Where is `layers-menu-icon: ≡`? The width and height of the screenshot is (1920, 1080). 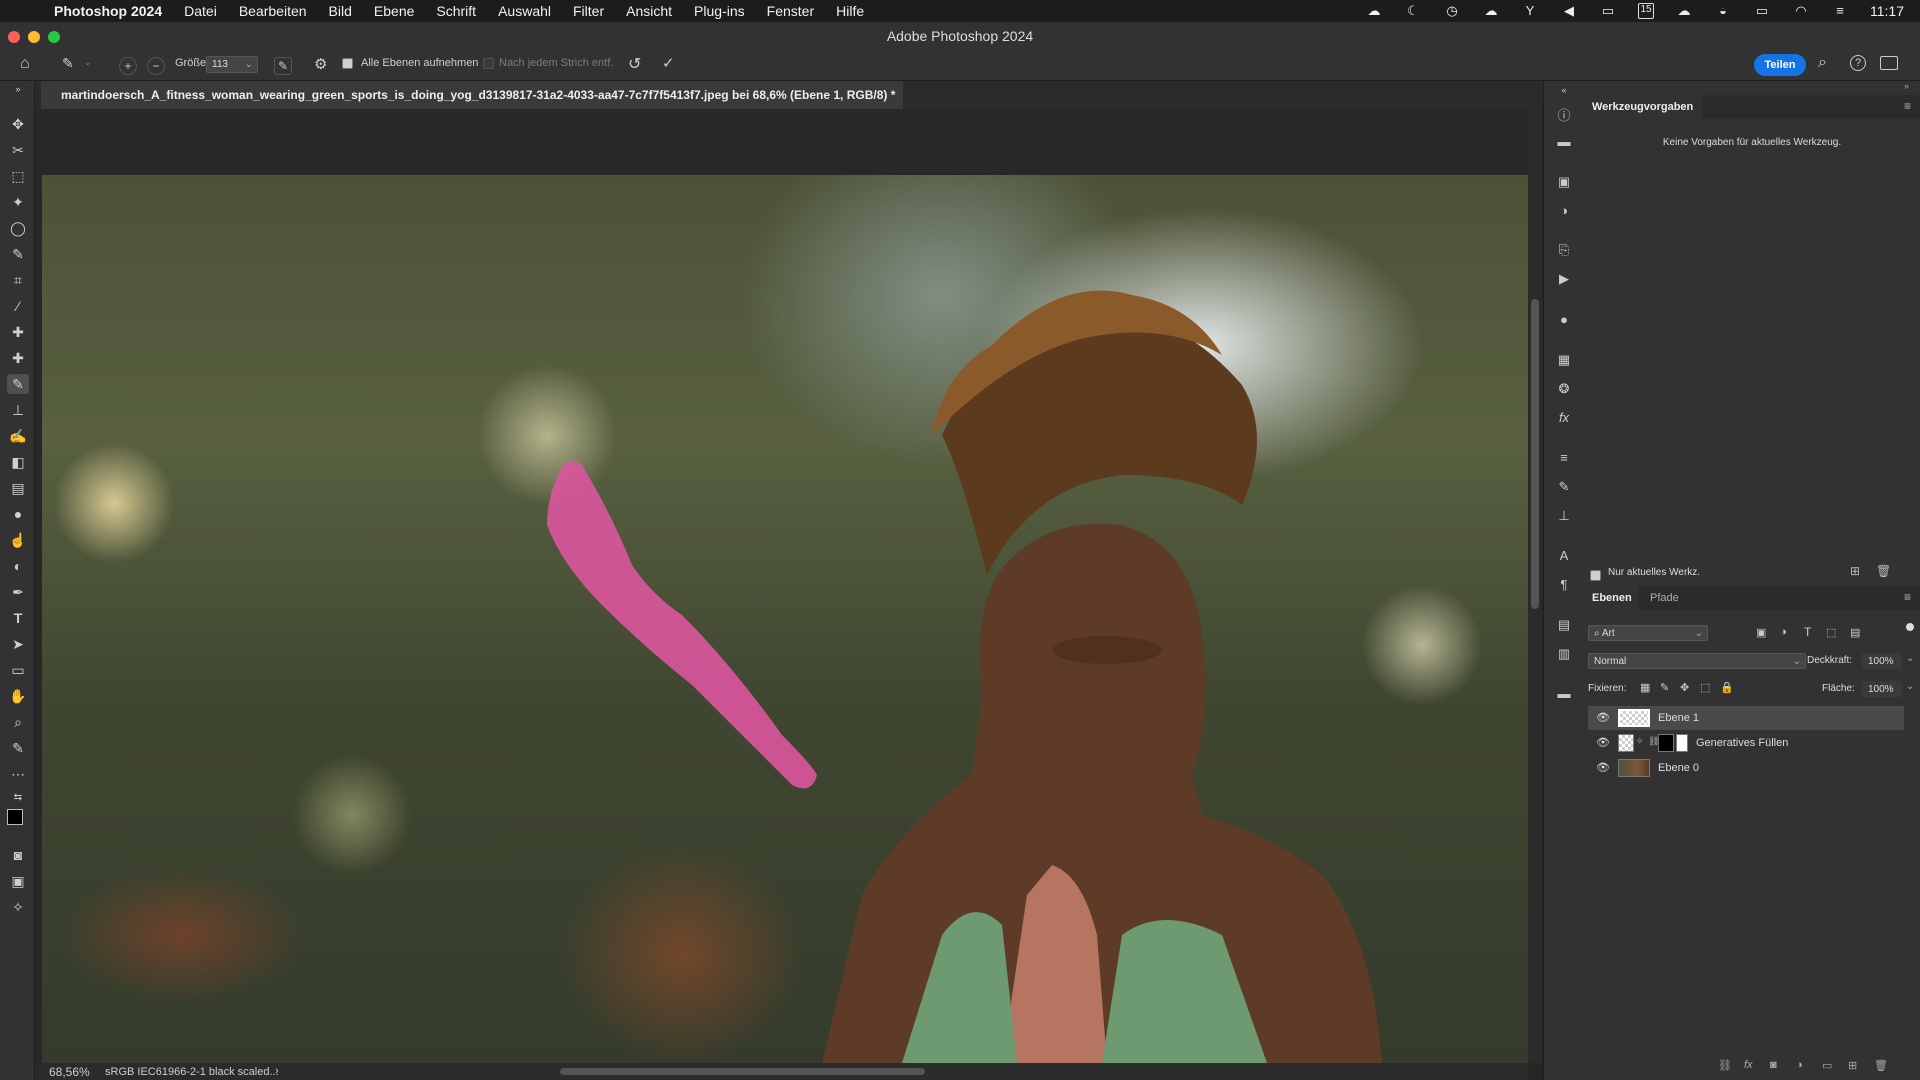 layers-menu-icon: ≡ is located at coordinates (1907, 597).